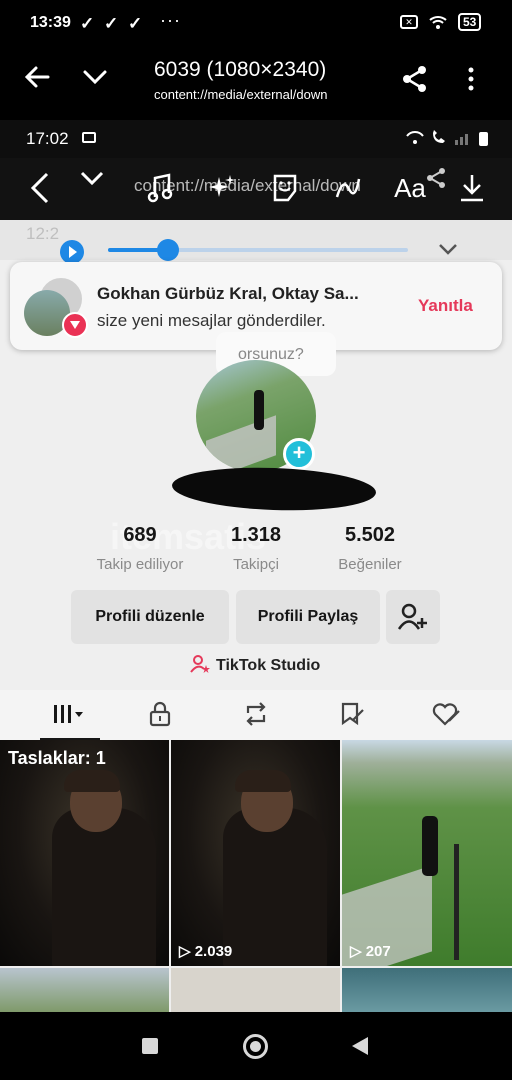 The width and height of the screenshot is (512, 1080). Describe the element at coordinates (274, 489) in the screenshot. I see `redacted-username` at that location.